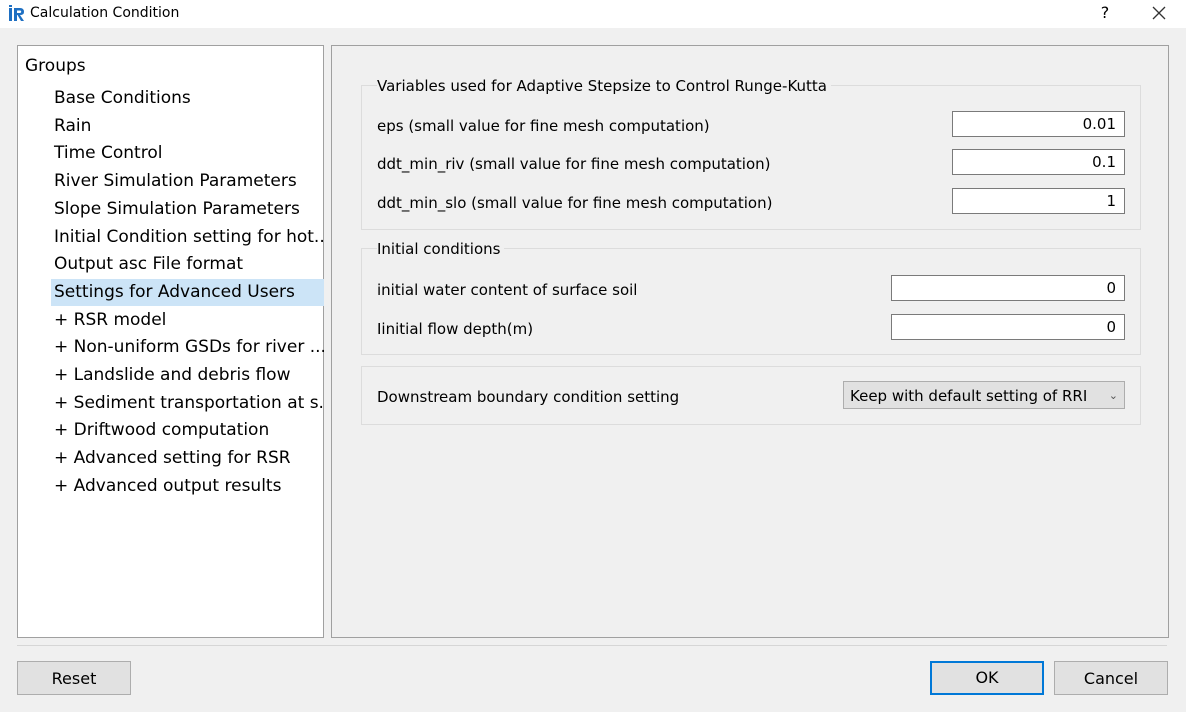  What do you see at coordinates (187, 264) in the screenshot?
I see `group-item: Output asc File format` at bounding box center [187, 264].